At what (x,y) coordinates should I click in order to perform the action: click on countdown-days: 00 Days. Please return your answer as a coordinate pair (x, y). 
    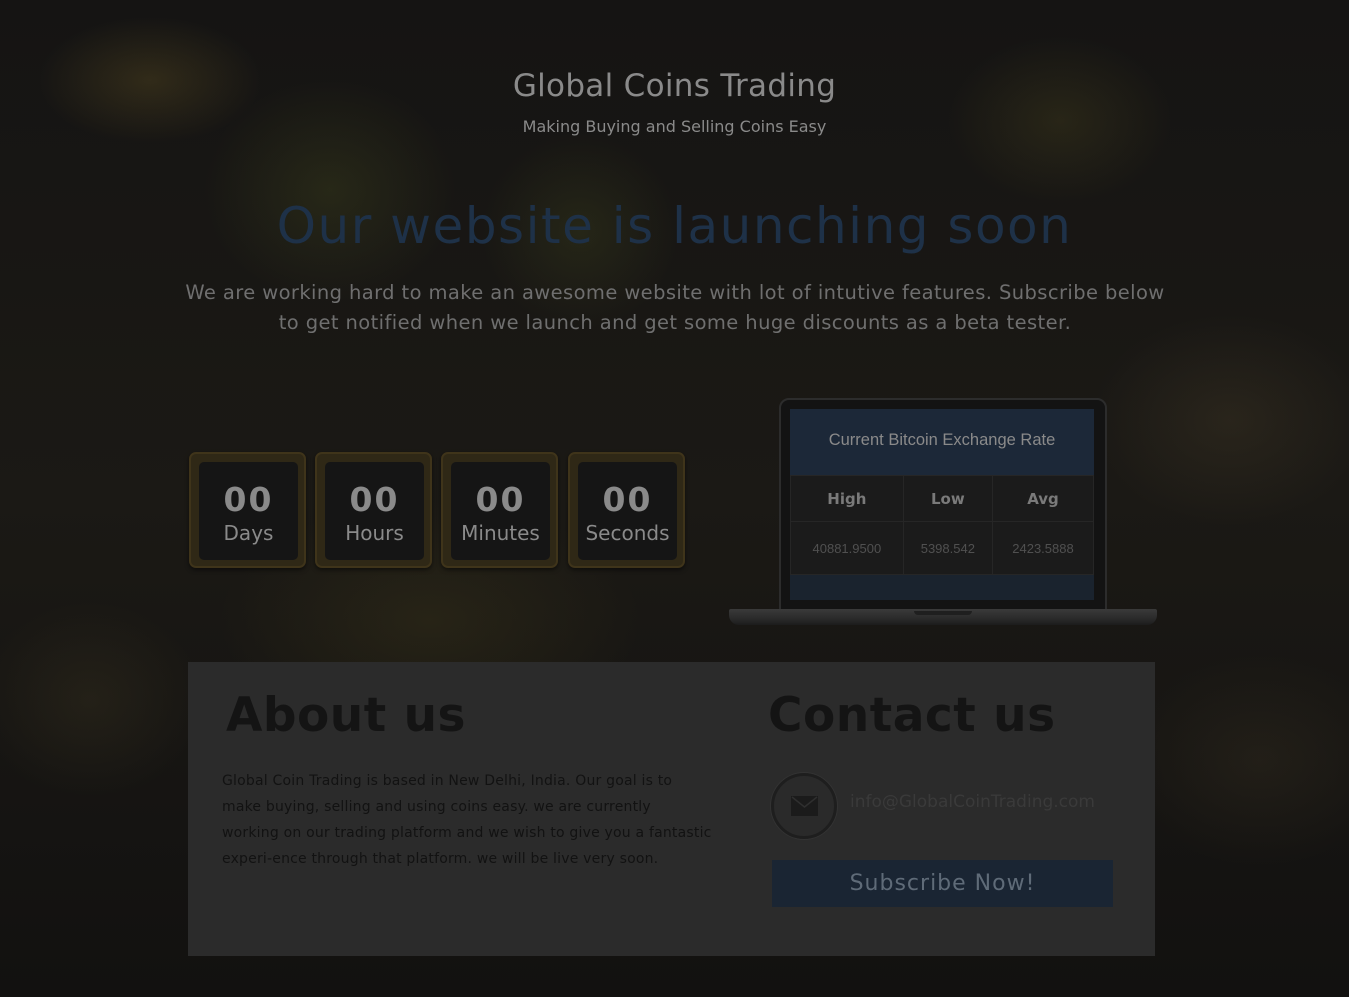
    Looking at the image, I should click on (247, 510).